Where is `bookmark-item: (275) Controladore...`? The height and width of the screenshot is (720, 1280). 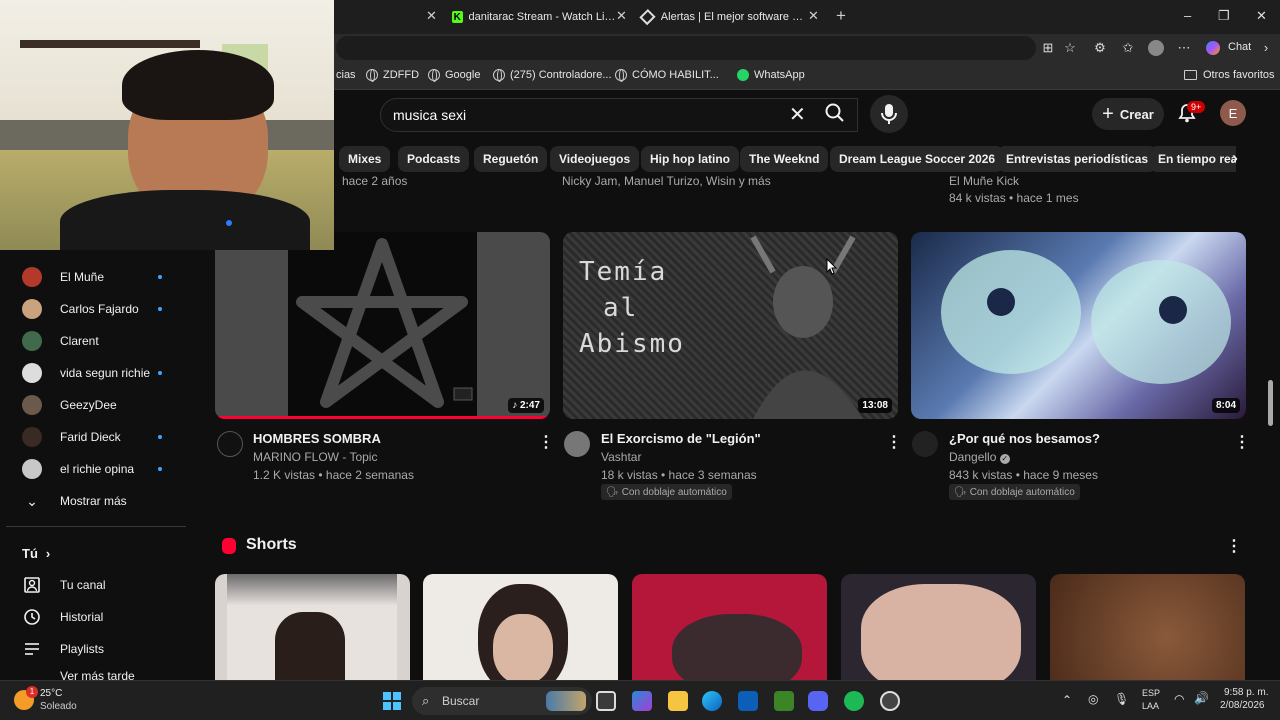
bookmark-item: (275) Controladore... is located at coordinates (552, 75).